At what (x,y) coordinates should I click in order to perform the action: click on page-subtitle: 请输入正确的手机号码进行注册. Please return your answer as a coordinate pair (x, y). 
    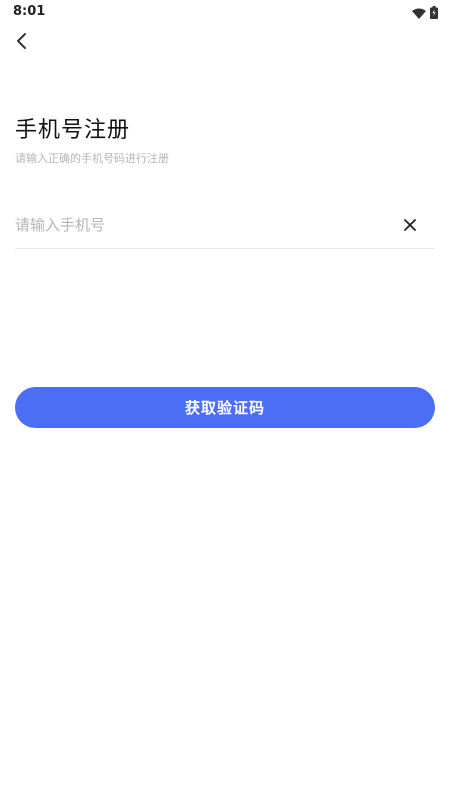
    Looking at the image, I should click on (92, 158).